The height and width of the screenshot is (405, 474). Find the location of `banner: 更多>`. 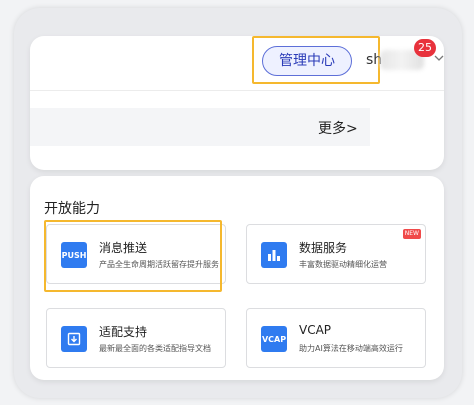

banner: 更多> is located at coordinates (200, 127).